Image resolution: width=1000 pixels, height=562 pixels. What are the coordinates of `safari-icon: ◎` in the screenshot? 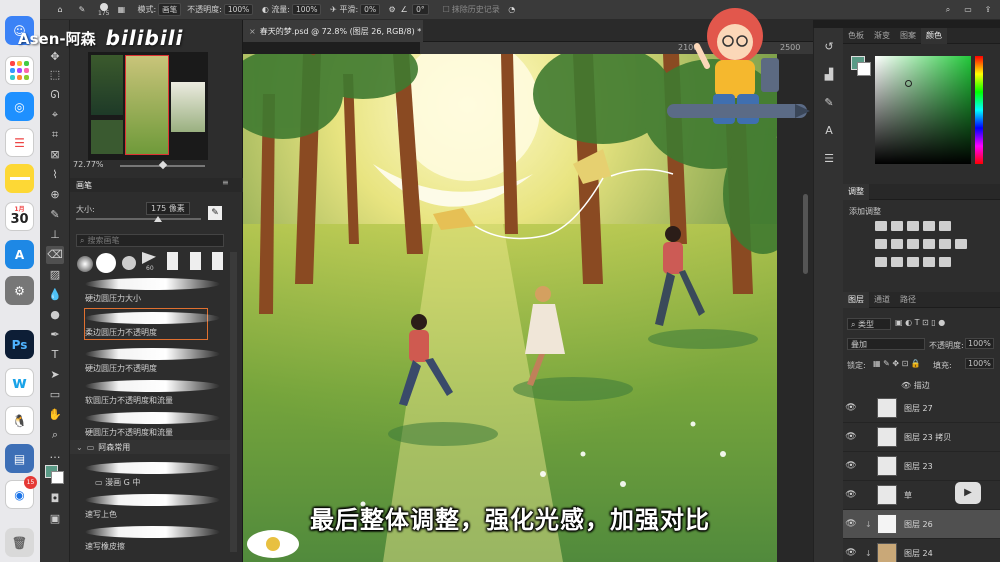 It's located at (19, 106).